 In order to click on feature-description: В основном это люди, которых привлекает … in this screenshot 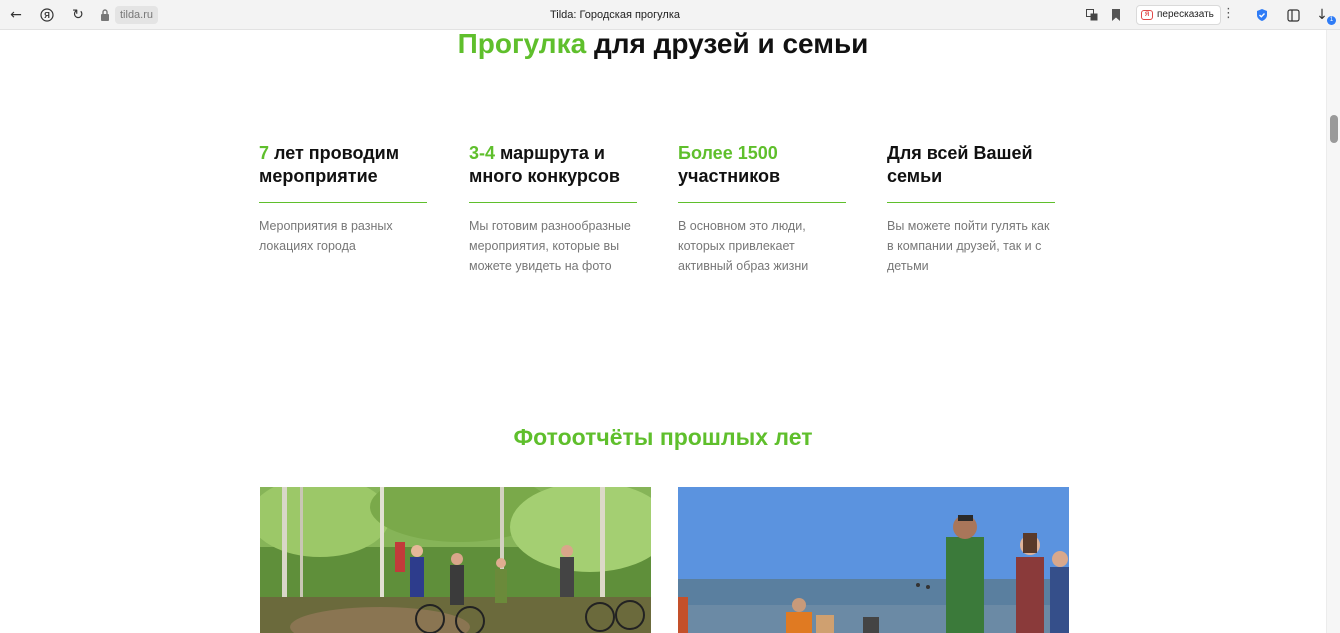, I will do `click(743, 246)`.